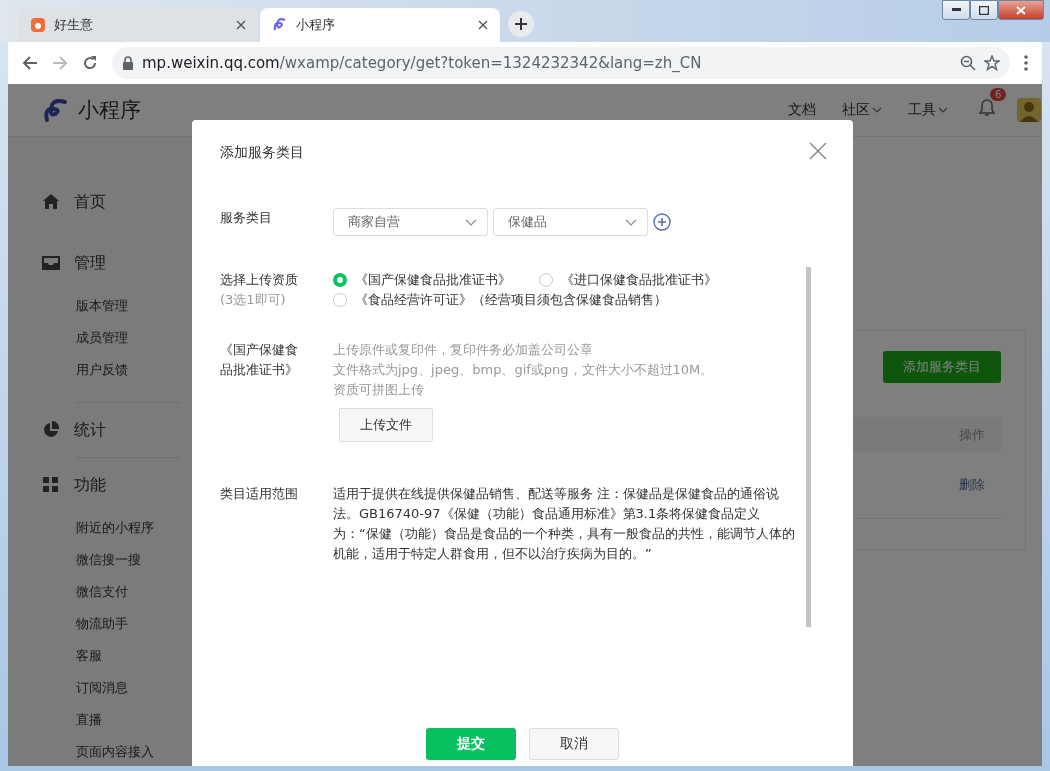 Image resolution: width=1050 pixels, height=771 pixels. What do you see at coordinates (972, 485) in the screenshot?
I see `delete-link: 删除` at bounding box center [972, 485].